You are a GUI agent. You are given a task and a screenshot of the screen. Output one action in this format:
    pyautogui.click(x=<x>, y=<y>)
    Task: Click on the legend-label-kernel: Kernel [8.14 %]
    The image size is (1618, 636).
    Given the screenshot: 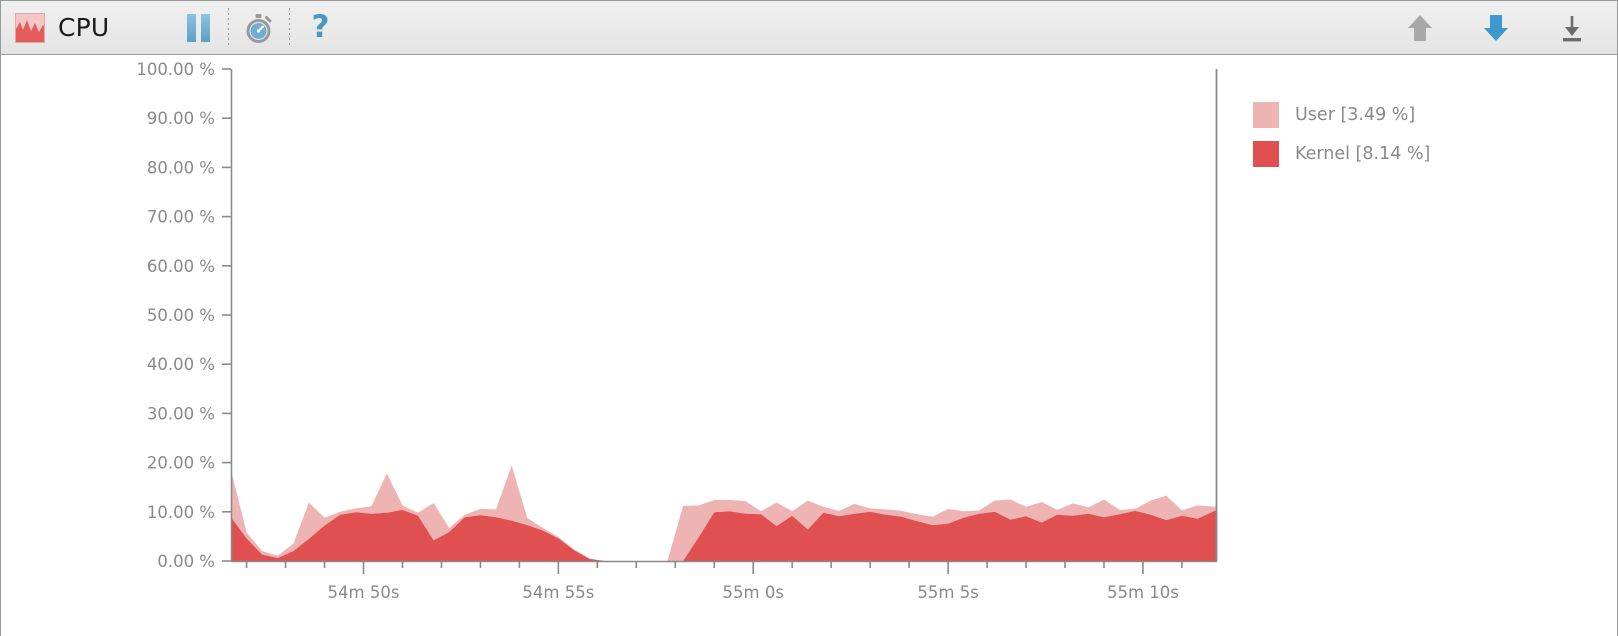 What is the action you would take?
    pyautogui.click(x=1363, y=154)
    